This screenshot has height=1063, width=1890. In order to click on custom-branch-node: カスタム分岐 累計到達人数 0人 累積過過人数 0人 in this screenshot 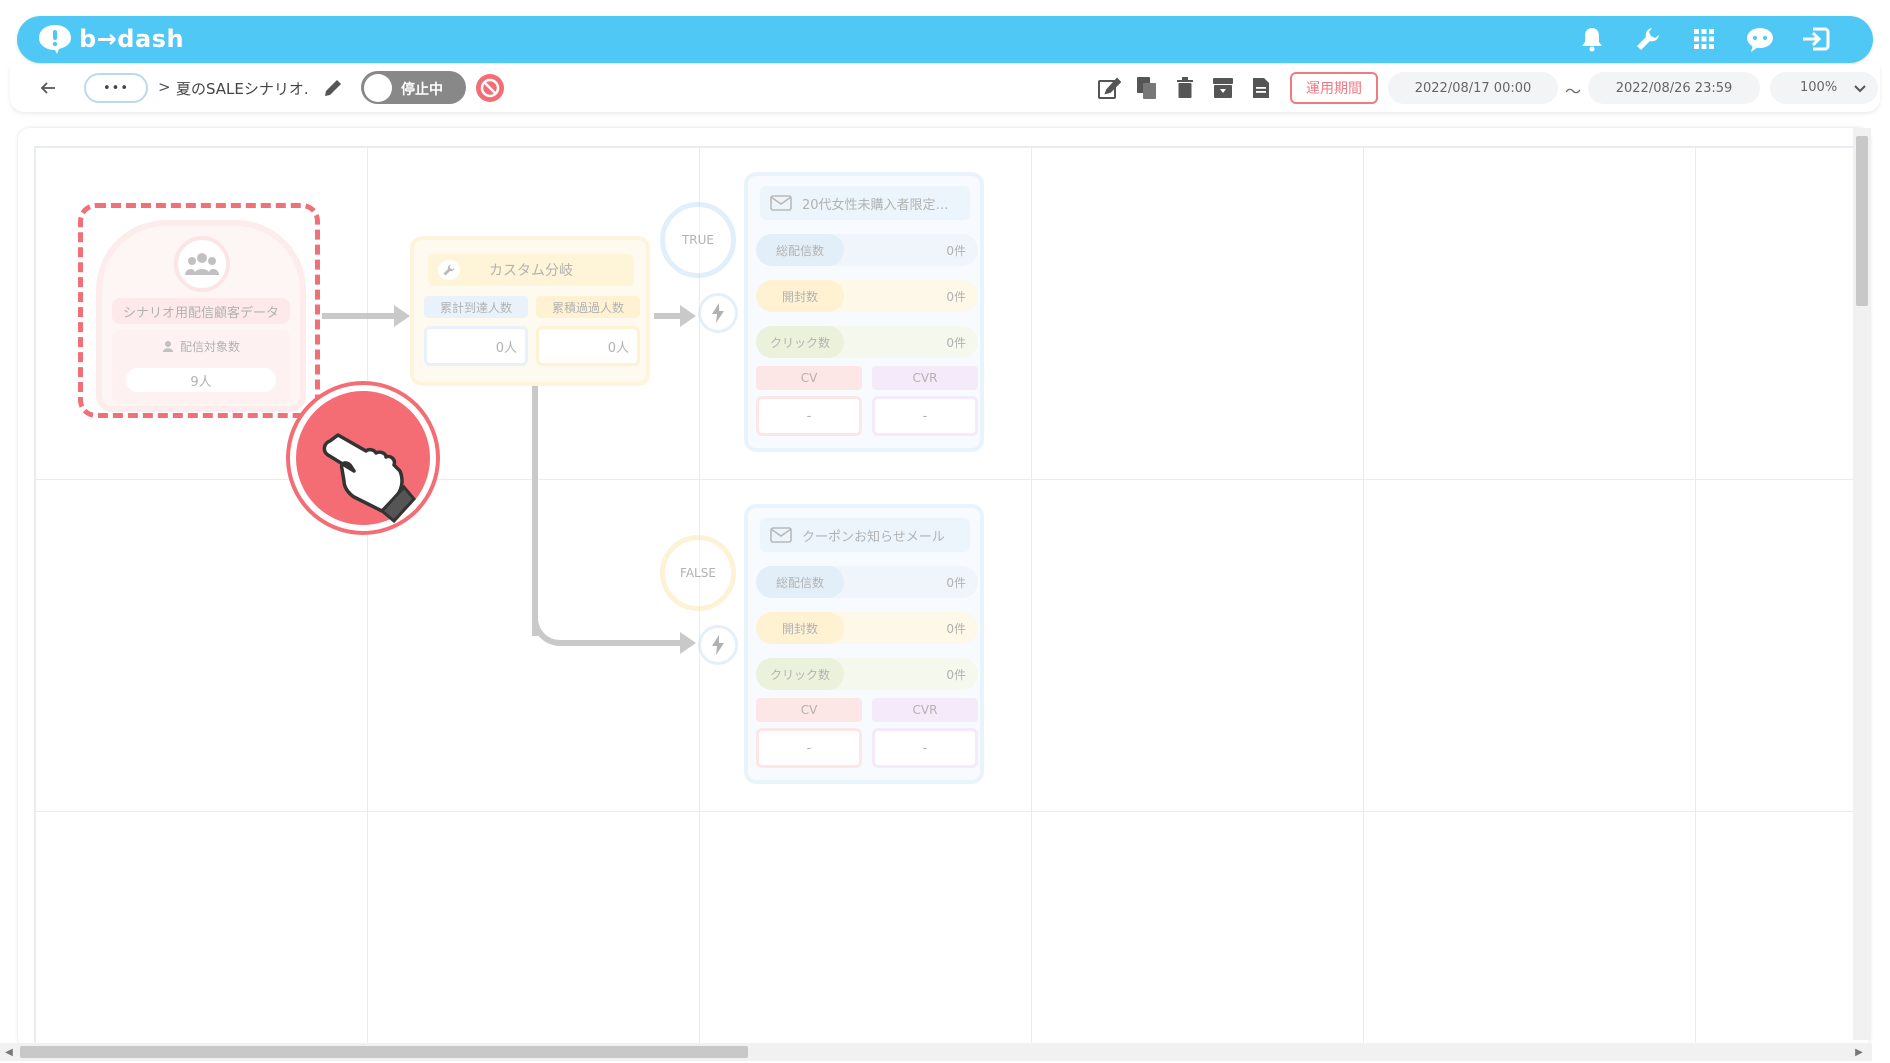, I will do `click(530, 311)`.